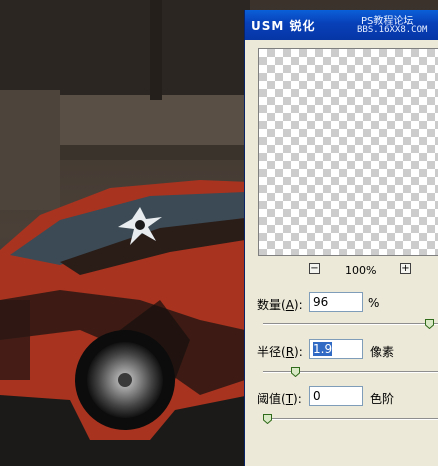 The width and height of the screenshot is (438, 466). What do you see at coordinates (374, 303) in the screenshot?
I see `amount-unit: %` at bounding box center [374, 303].